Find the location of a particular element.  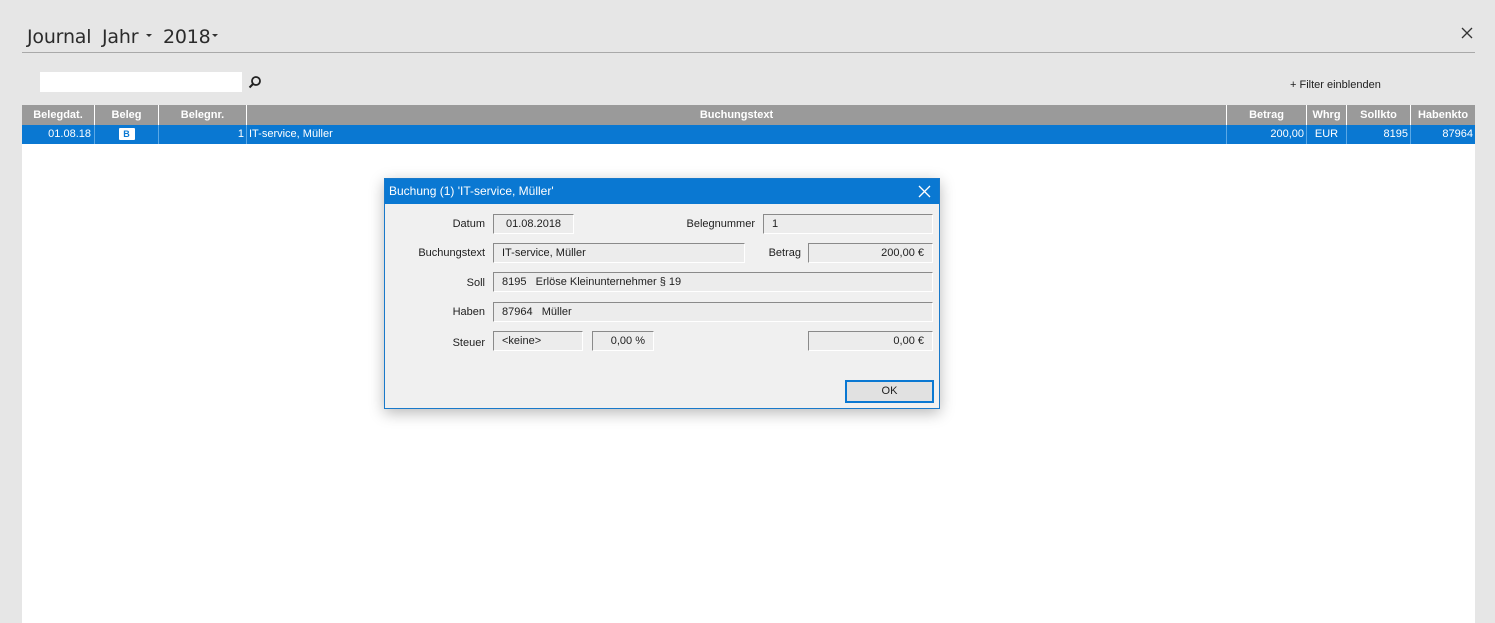

document-icon: B is located at coordinates (126, 134).